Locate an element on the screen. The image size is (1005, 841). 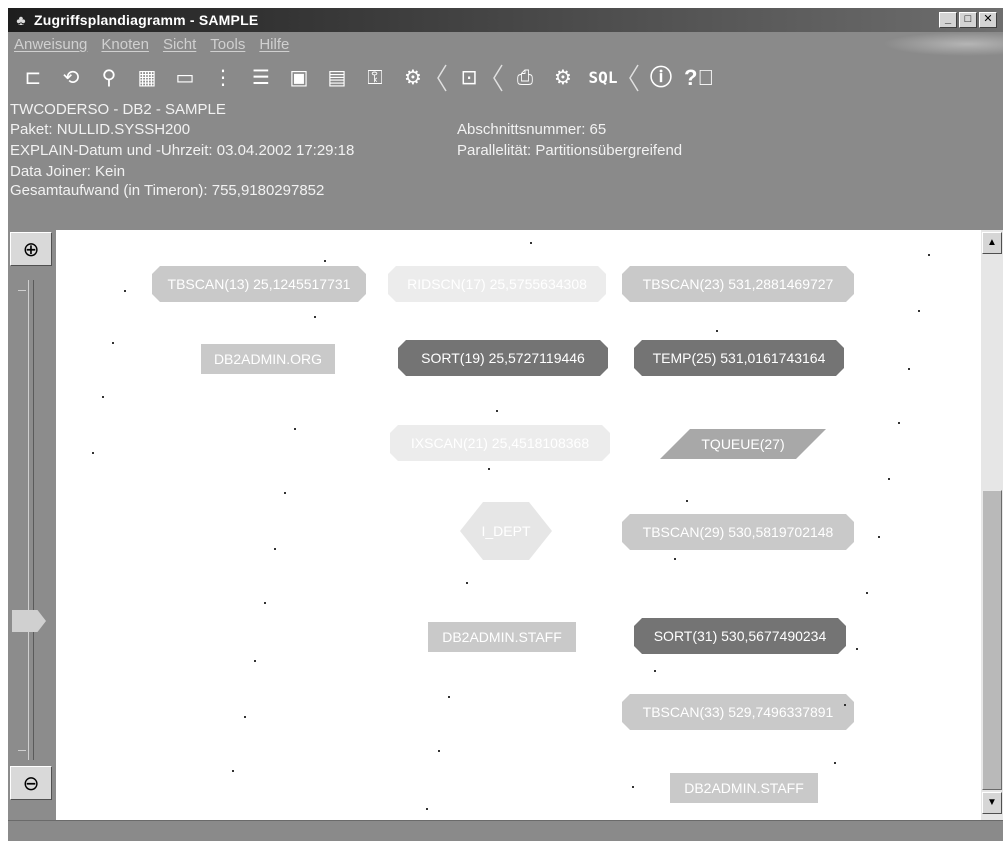
node-index-i-dept: I_DEPT is located at coordinates (506, 531).